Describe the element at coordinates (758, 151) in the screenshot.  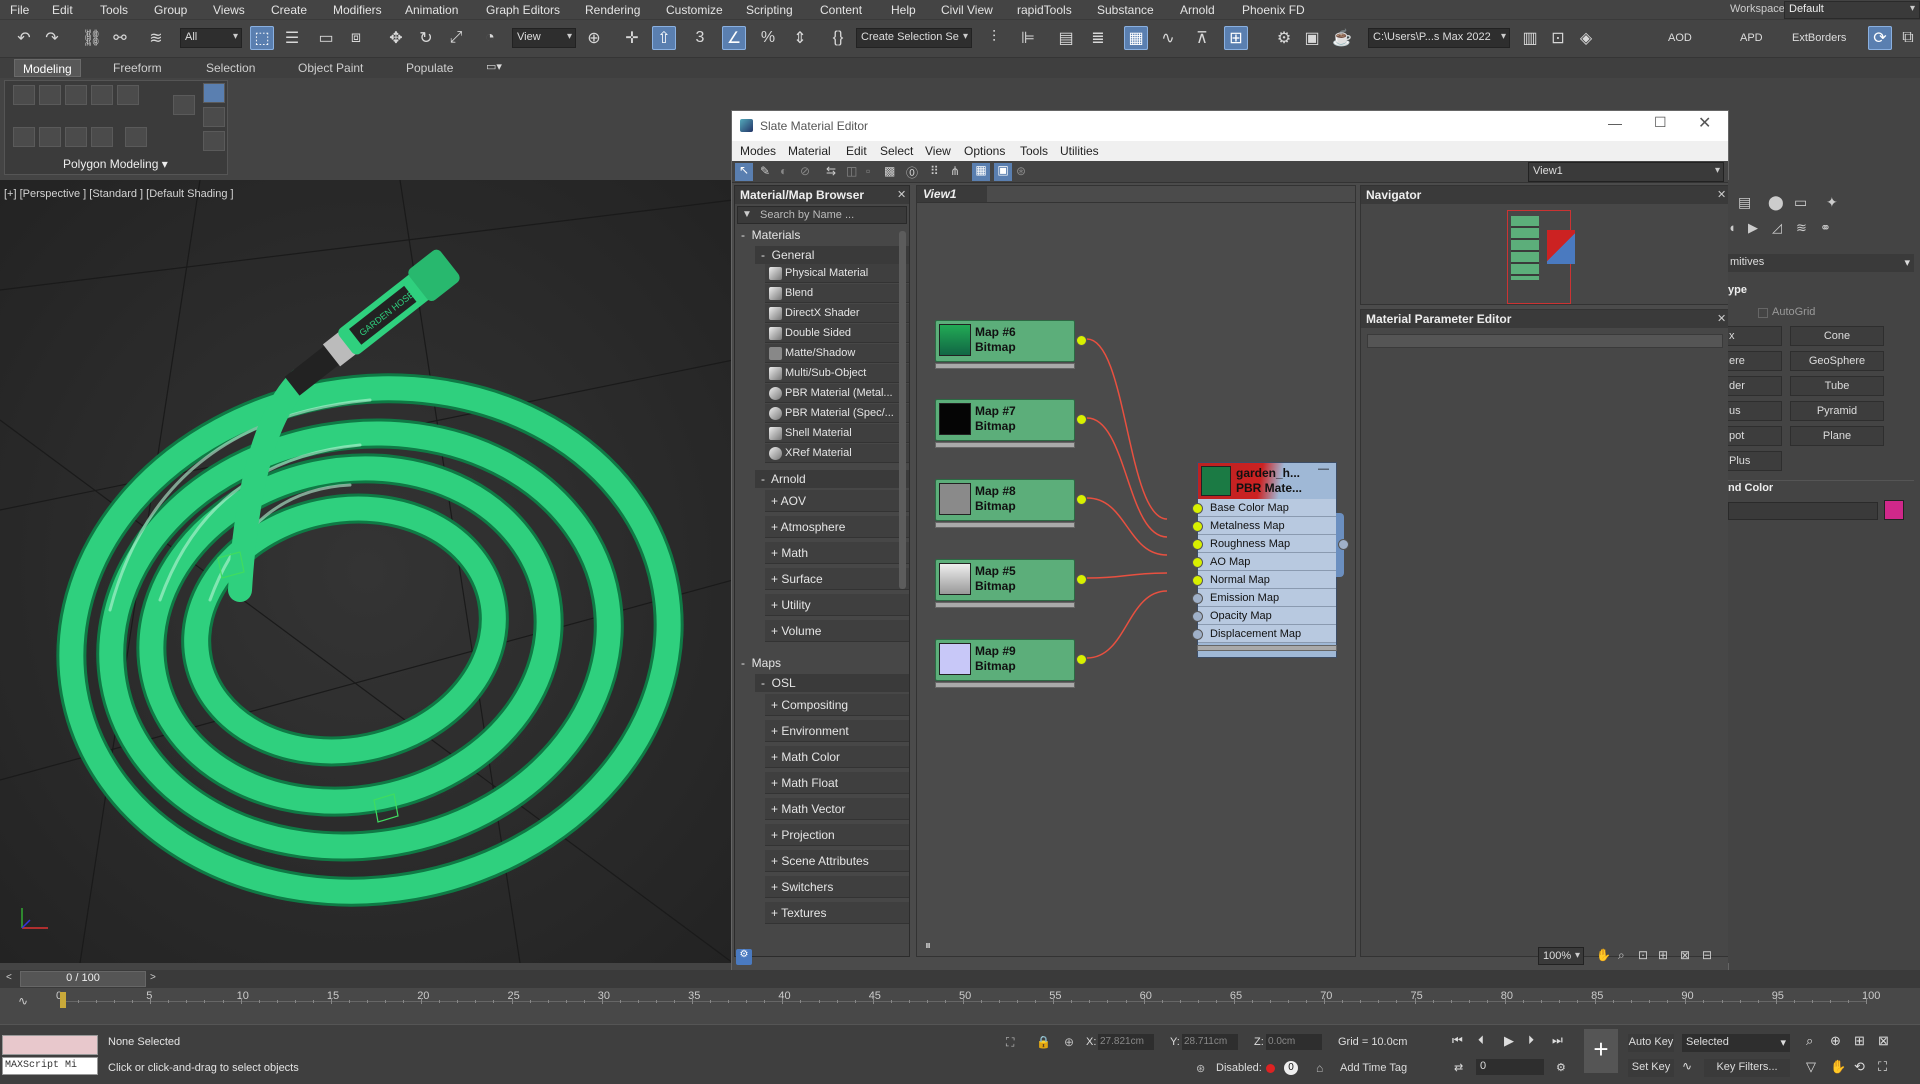
I see `menu-modes: Modes` at that location.